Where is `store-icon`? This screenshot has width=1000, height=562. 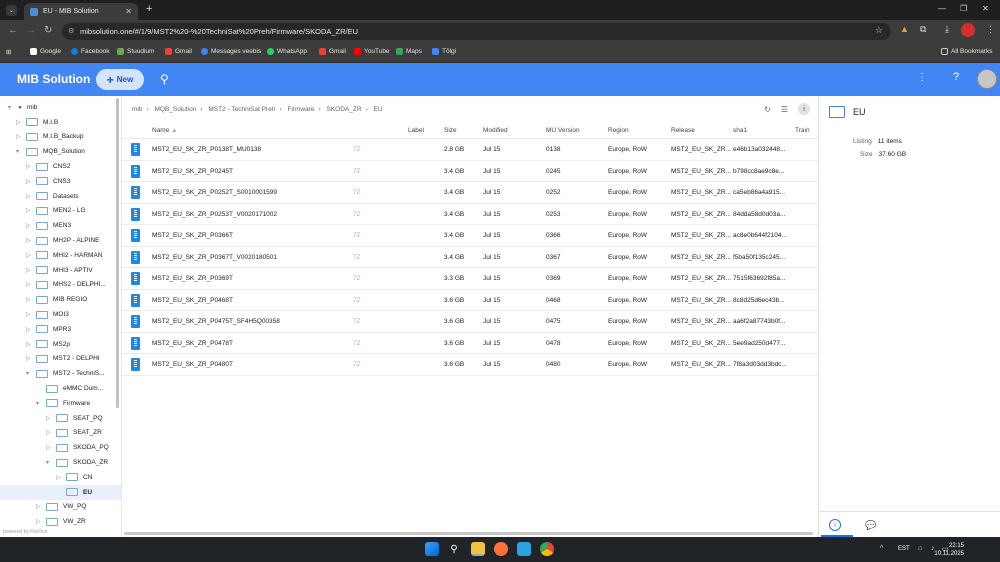
store-icon is located at coordinates (524, 549).